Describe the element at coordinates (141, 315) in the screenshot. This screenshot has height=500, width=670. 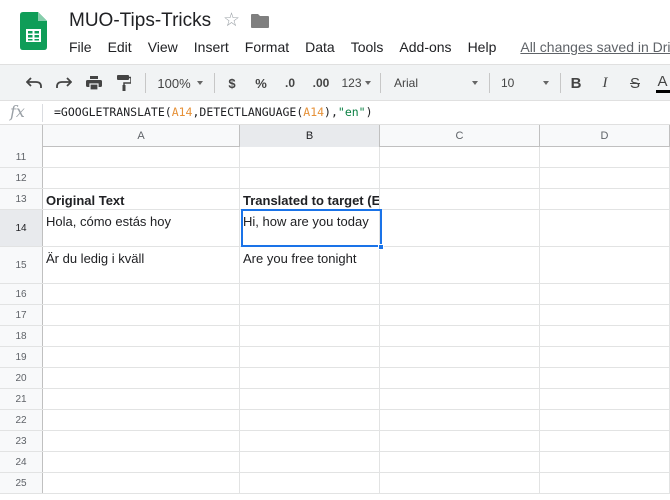
I see `cell-a17` at that location.